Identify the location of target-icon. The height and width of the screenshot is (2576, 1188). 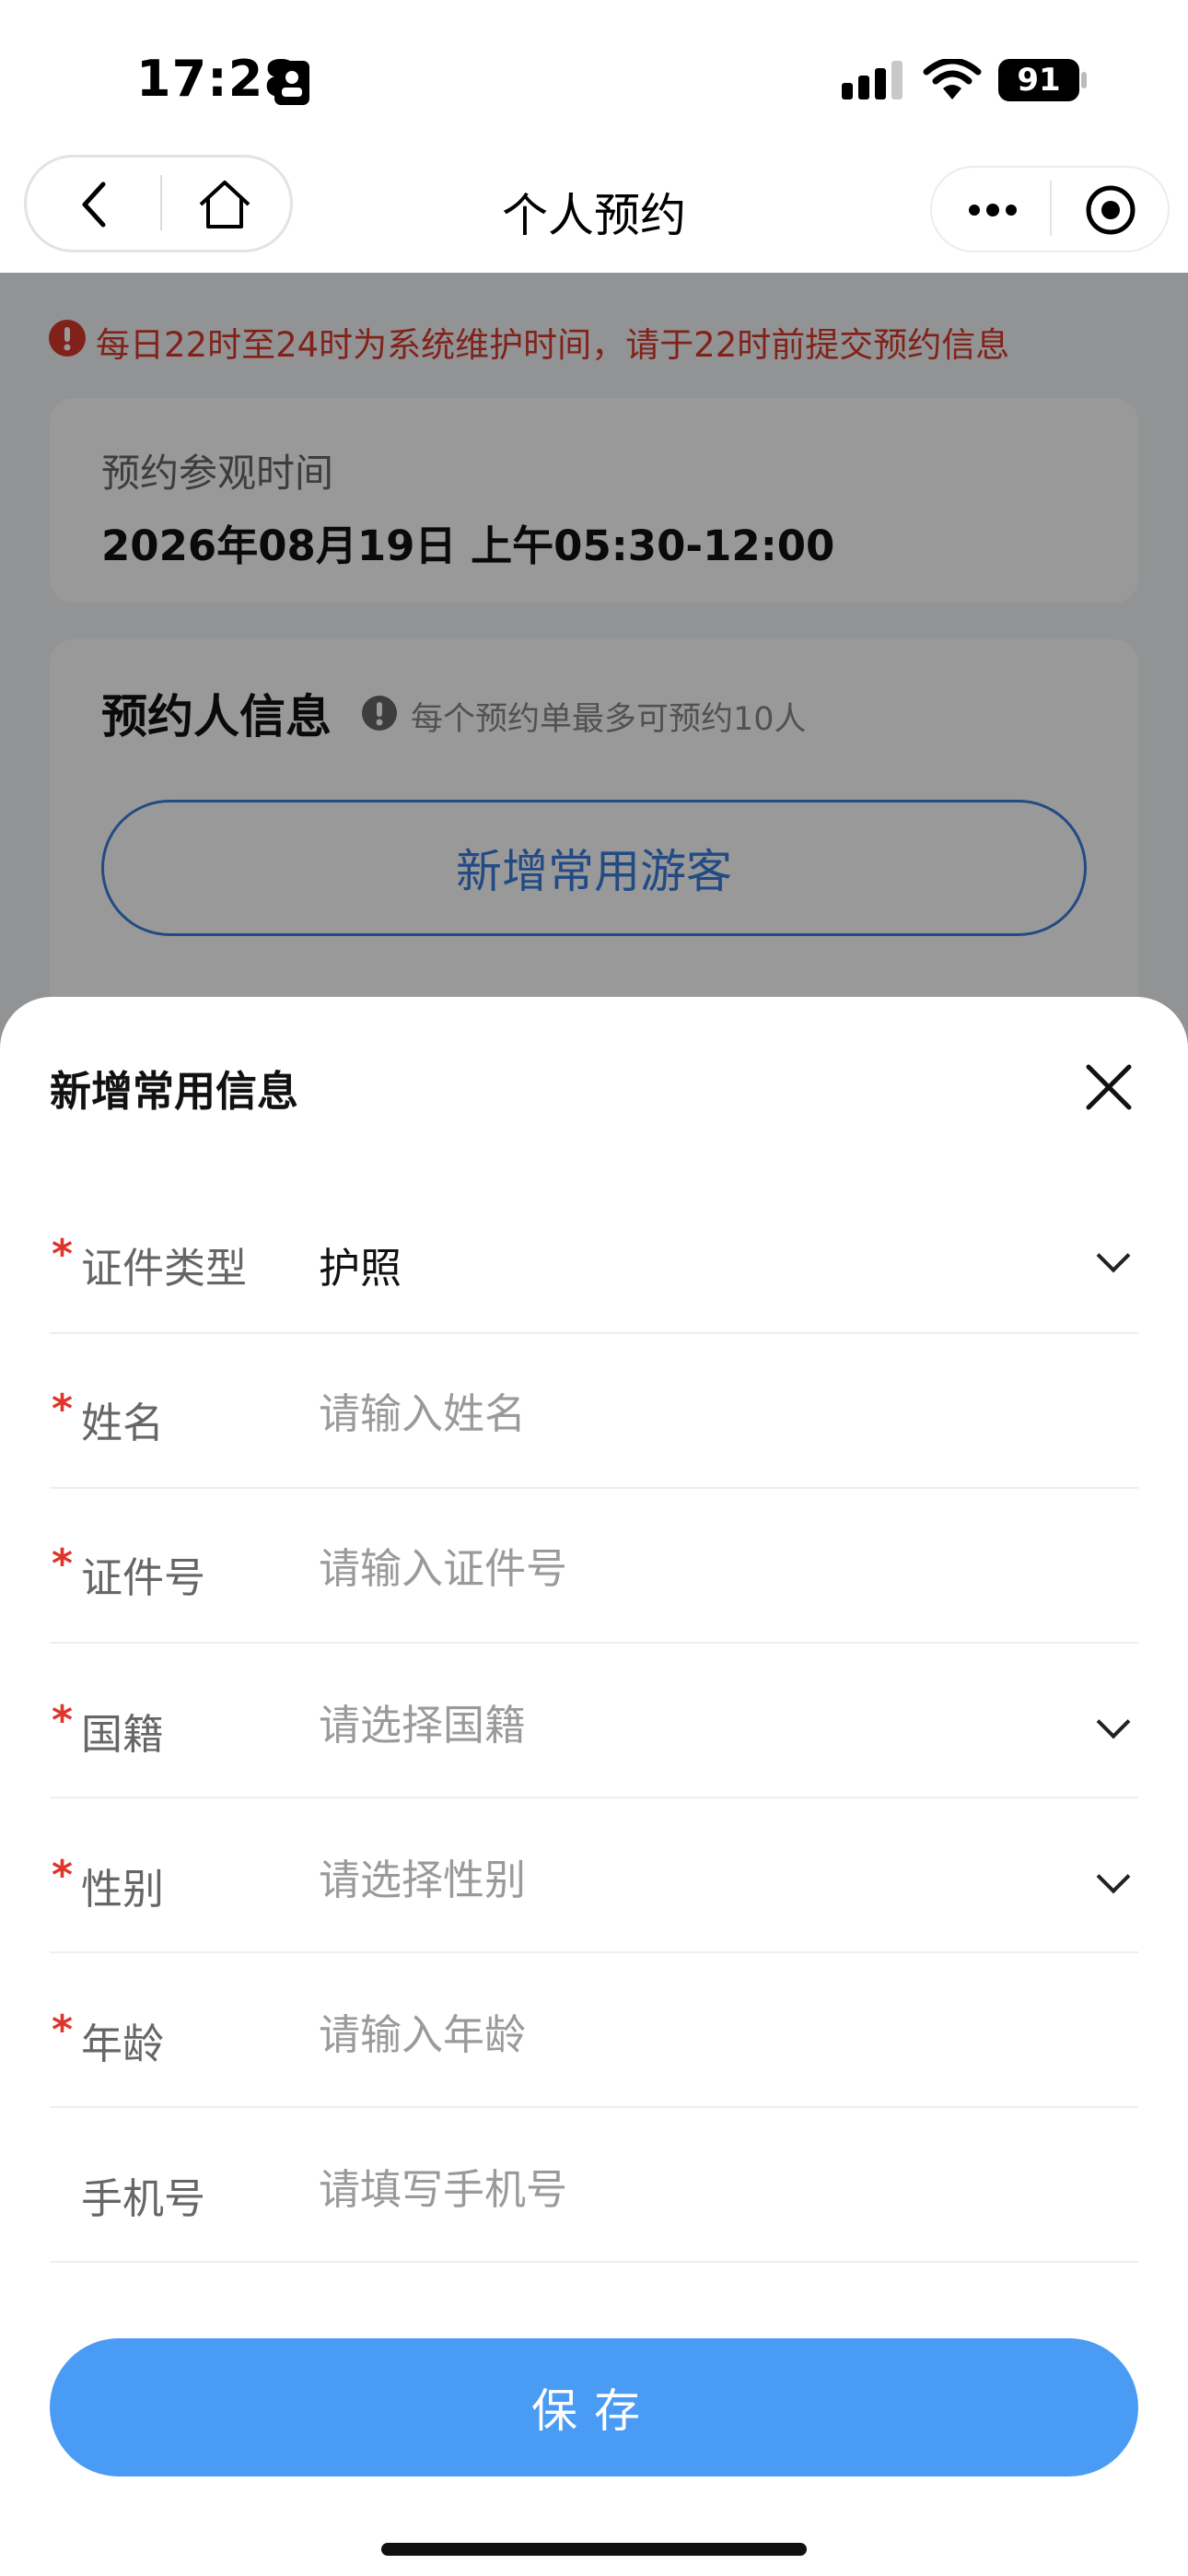
(1111, 210).